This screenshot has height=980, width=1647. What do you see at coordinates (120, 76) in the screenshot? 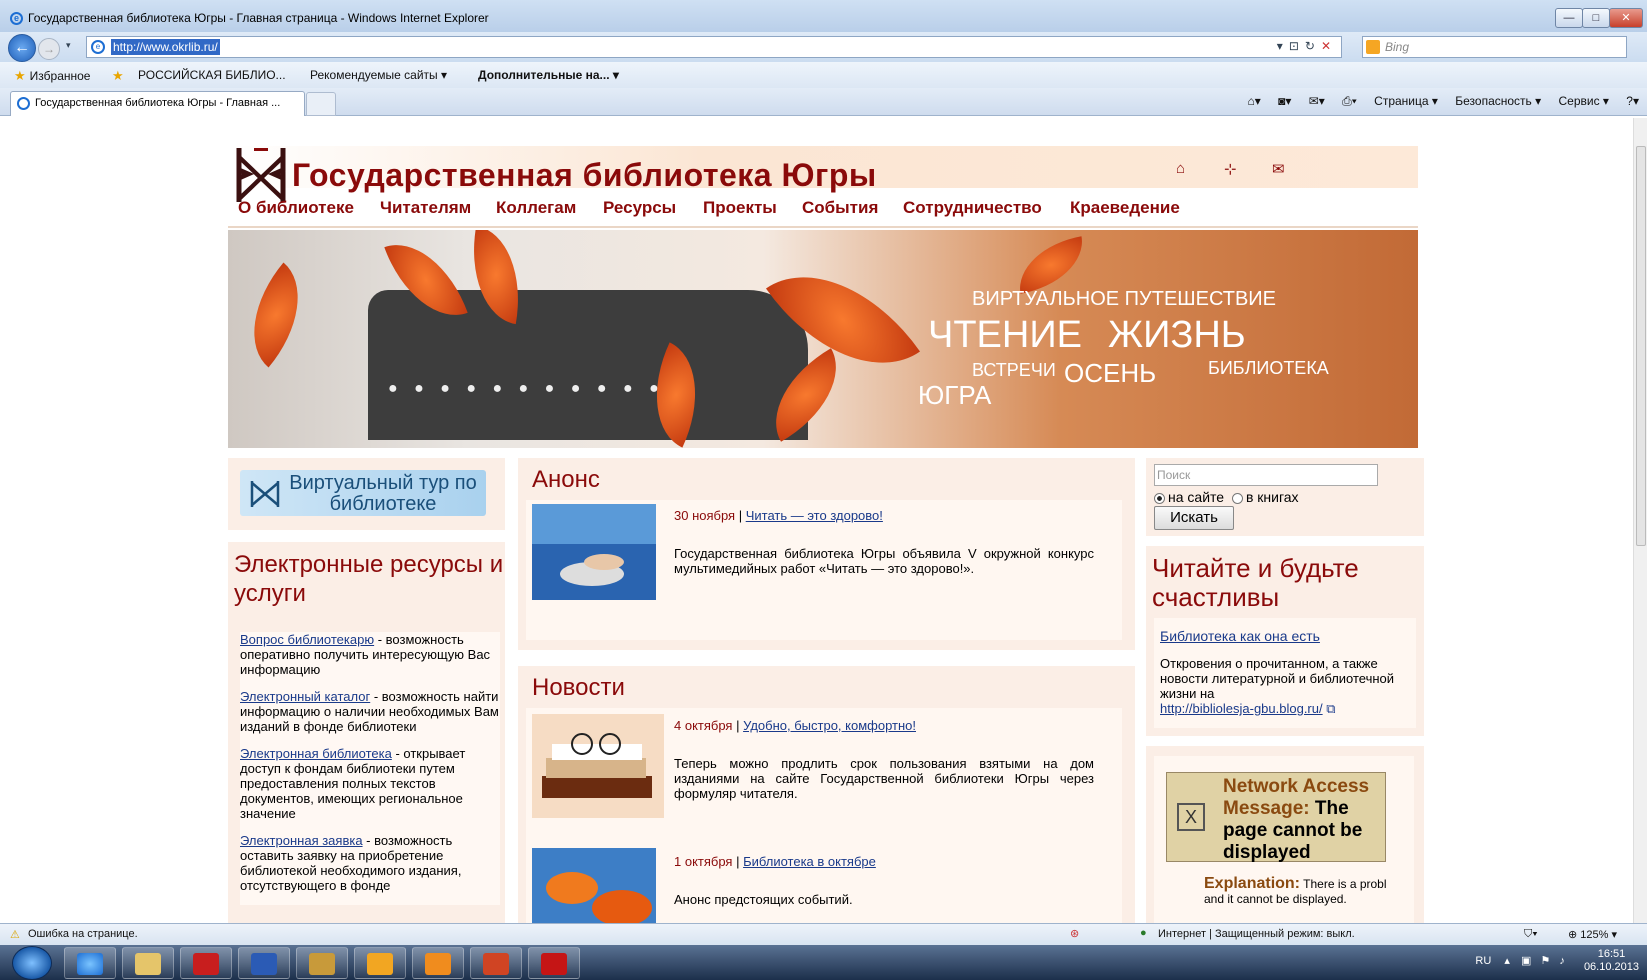
I see `add-favorite-icon: ★` at bounding box center [120, 76].